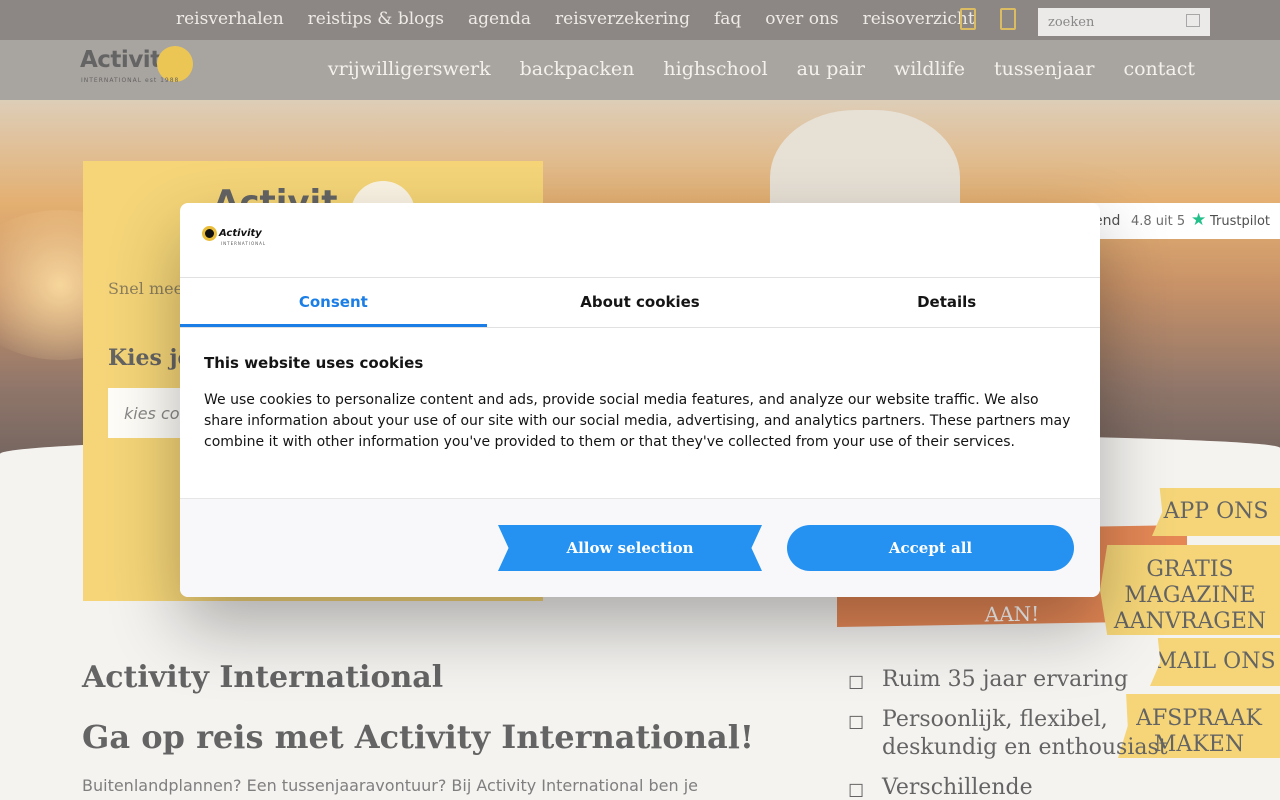  I want to click on tab-consent: Consent, so click(333, 302).